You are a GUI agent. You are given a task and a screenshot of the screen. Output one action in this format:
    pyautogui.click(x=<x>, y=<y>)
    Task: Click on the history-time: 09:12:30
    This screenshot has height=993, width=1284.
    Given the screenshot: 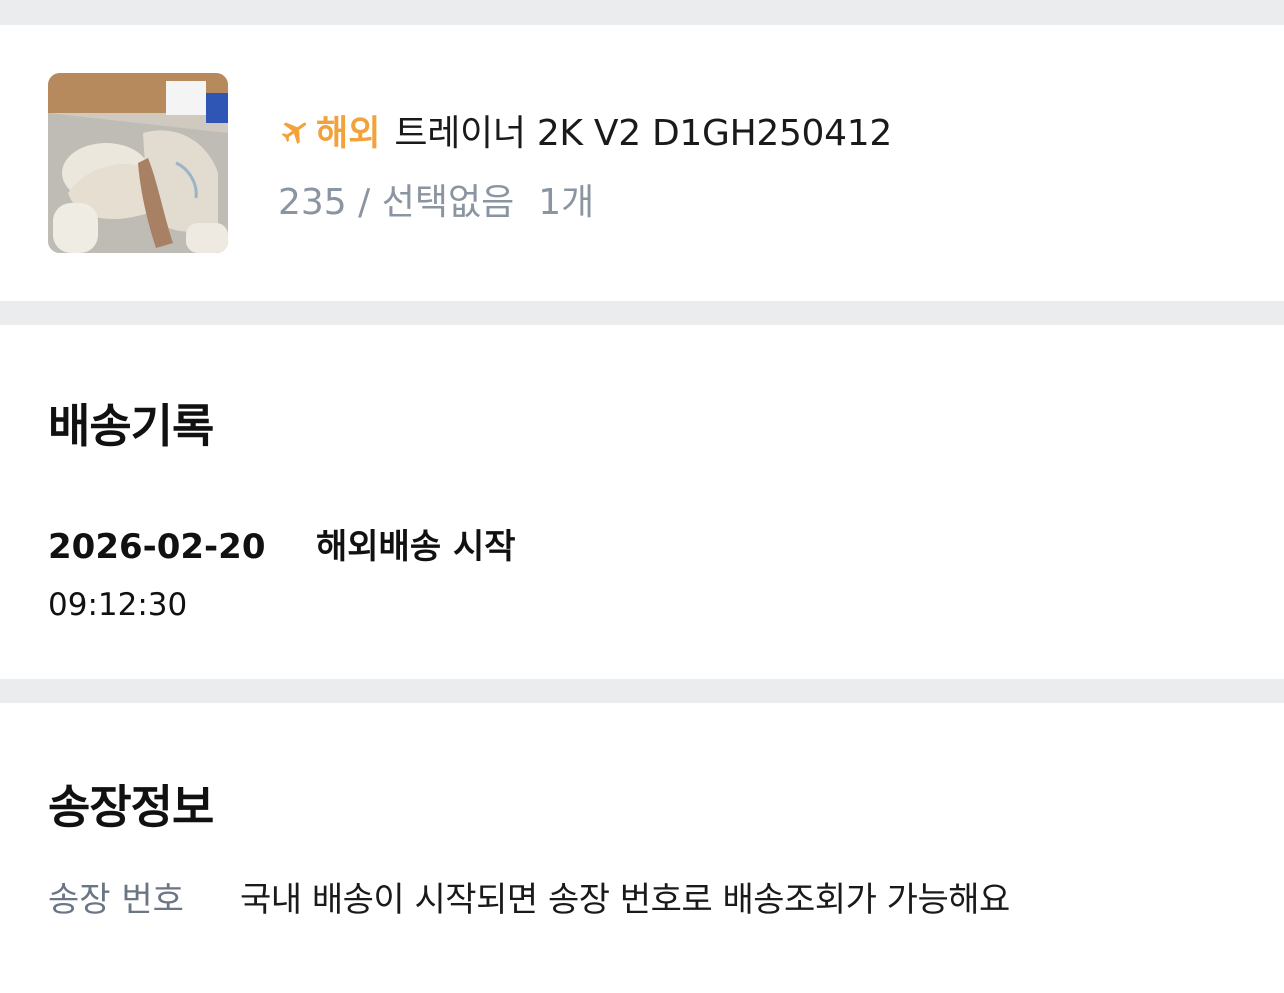 What is the action you would take?
    pyautogui.click(x=118, y=605)
    